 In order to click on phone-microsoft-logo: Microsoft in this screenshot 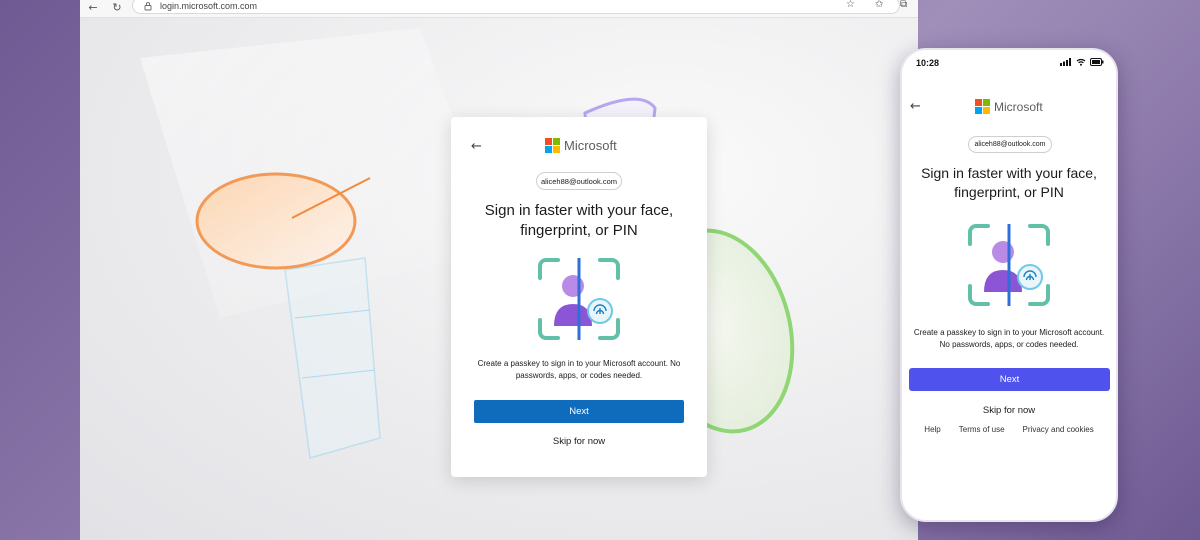, I will do `click(1009, 106)`.